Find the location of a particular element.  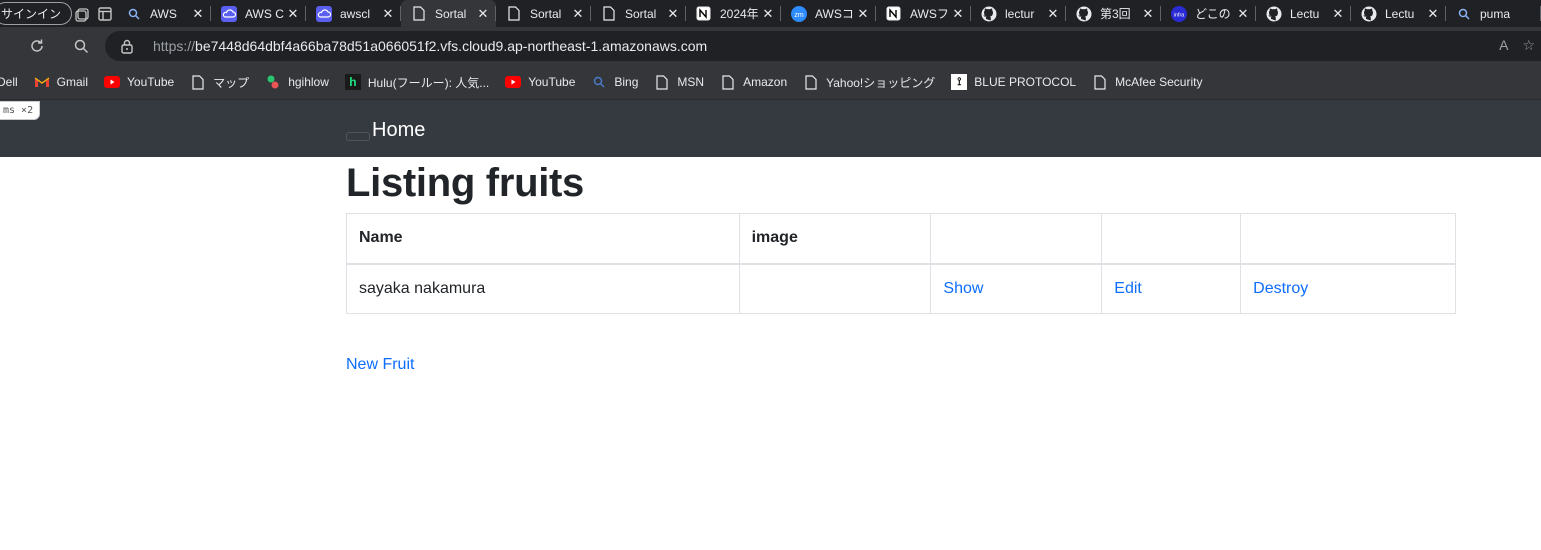

browser-tab: awscl ✕ is located at coordinates (353, 13).